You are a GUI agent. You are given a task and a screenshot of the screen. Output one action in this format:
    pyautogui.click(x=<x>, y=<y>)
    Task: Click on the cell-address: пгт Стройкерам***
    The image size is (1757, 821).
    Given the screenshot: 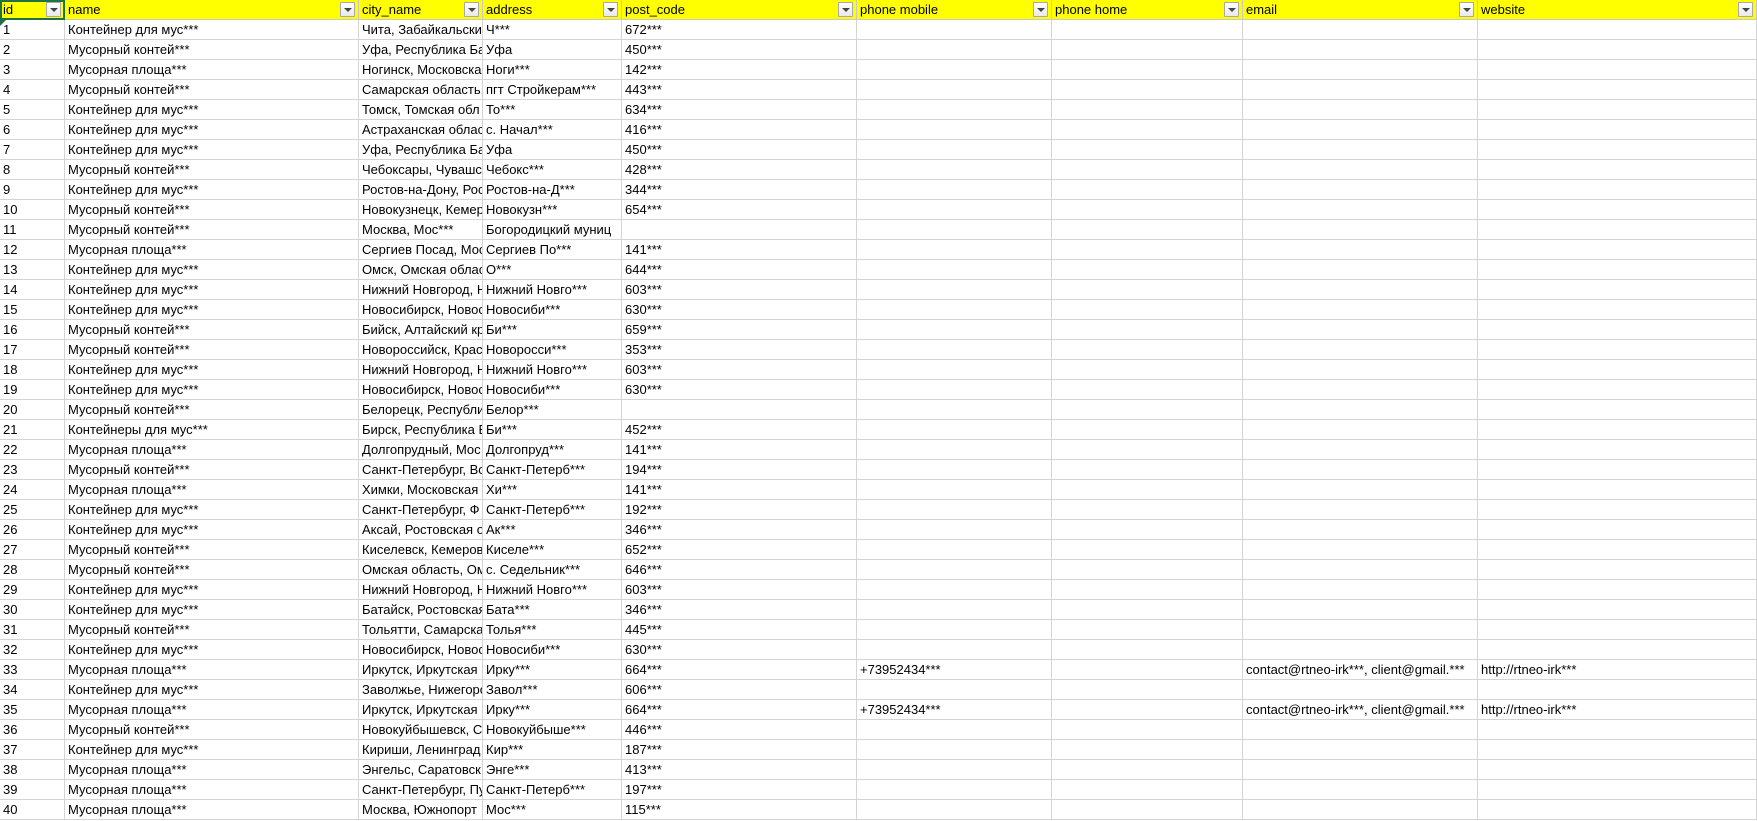 What is the action you would take?
    pyautogui.click(x=552, y=90)
    